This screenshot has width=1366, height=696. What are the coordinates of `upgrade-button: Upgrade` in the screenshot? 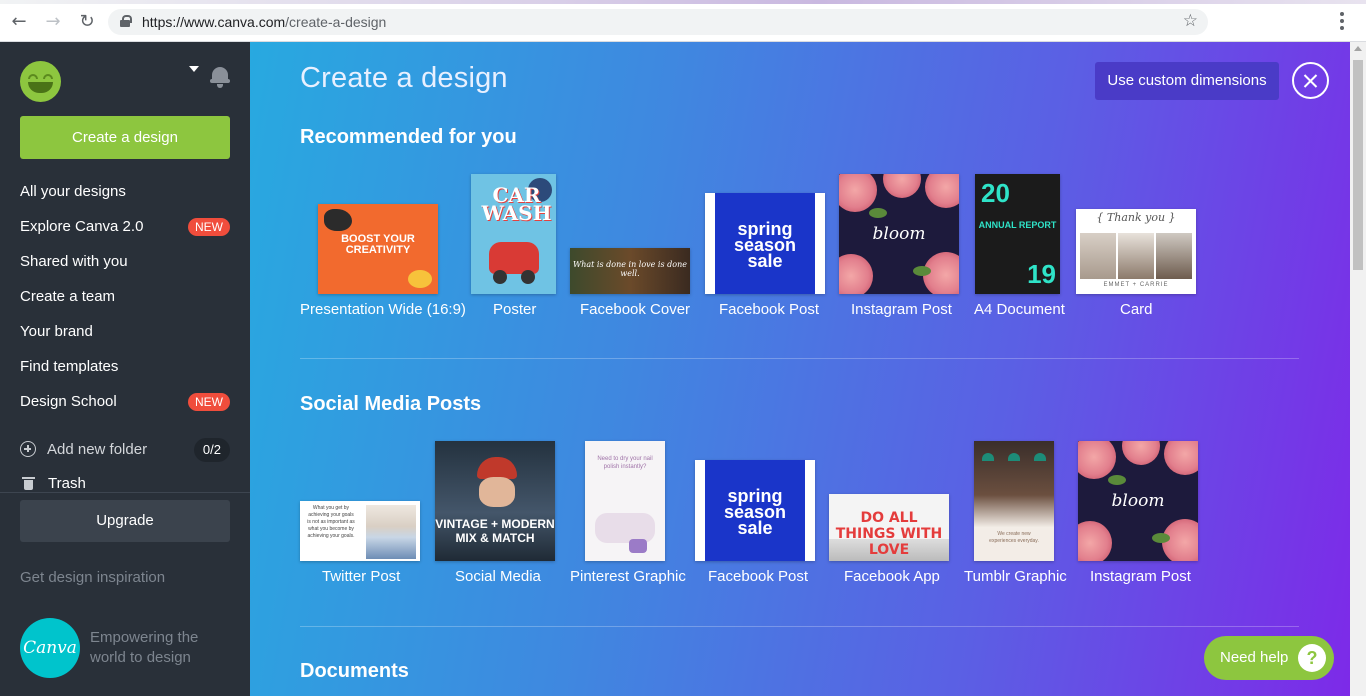 It's located at (125, 521).